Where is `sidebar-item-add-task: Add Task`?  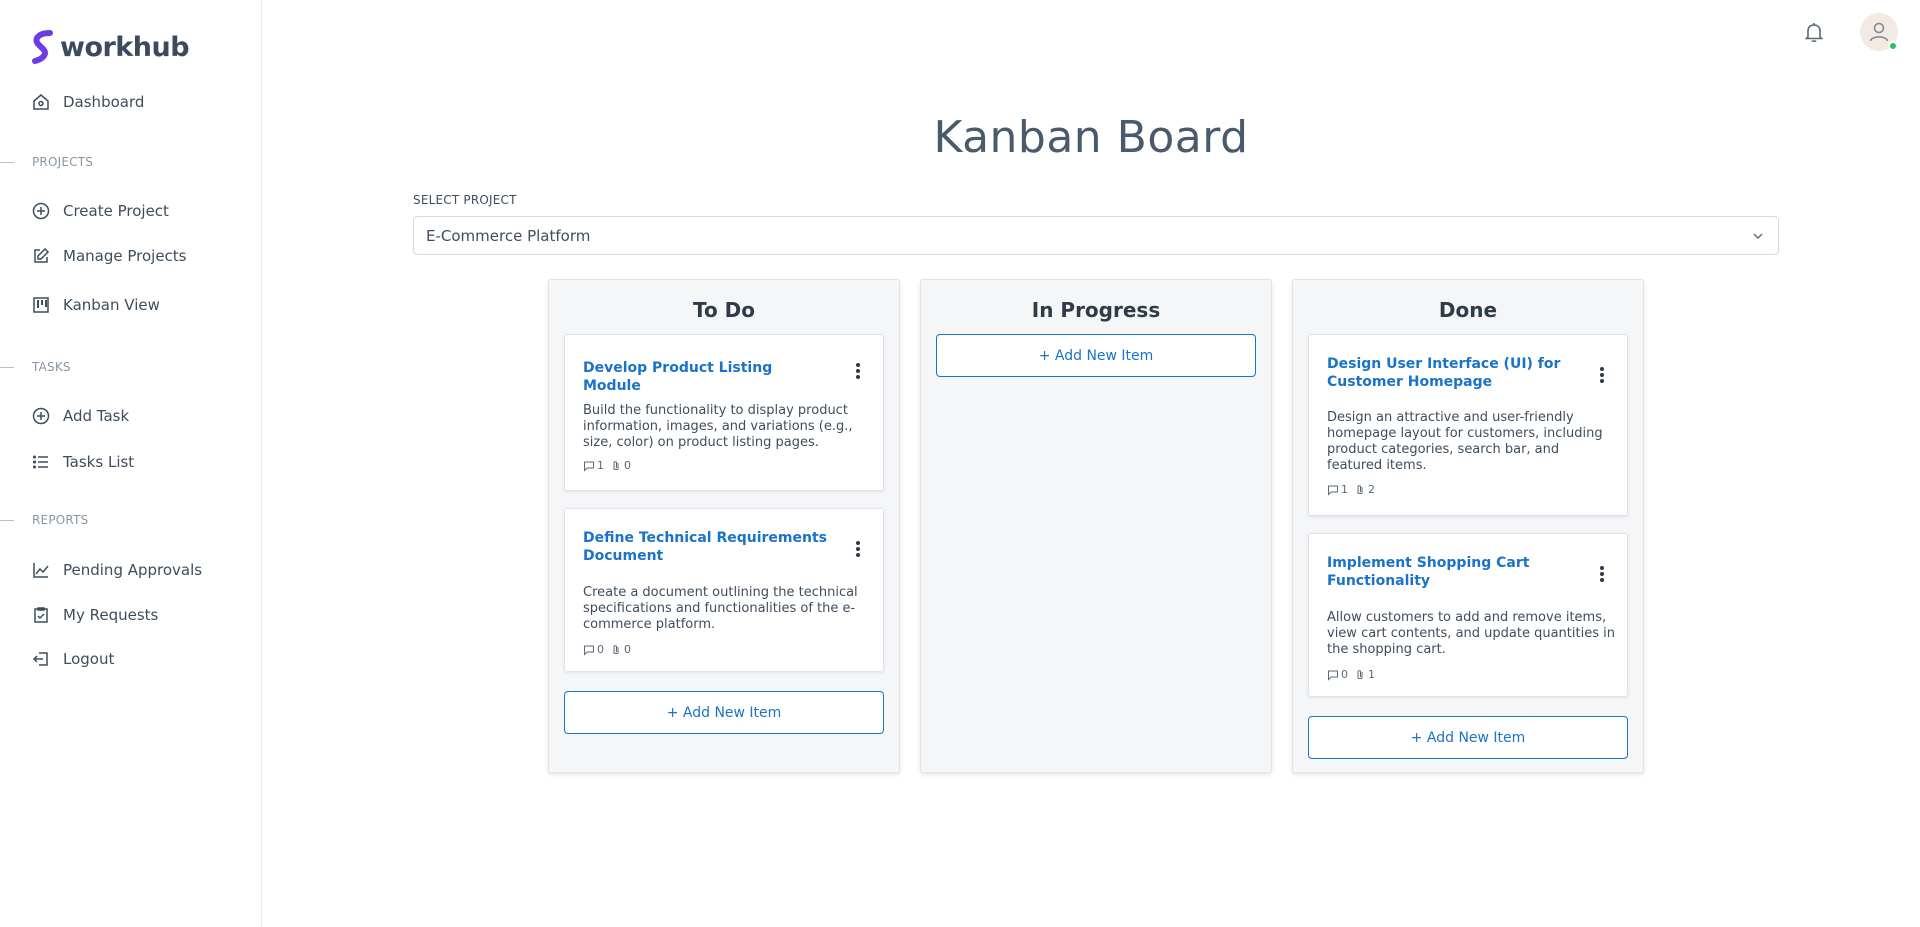 sidebar-item-add-task: Add Task is located at coordinates (80, 416).